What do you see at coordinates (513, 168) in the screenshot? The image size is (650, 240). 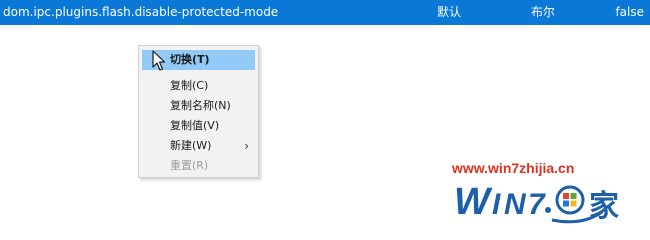 I see `watermark-url: www.win7zhijia.cn` at bounding box center [513, 168].